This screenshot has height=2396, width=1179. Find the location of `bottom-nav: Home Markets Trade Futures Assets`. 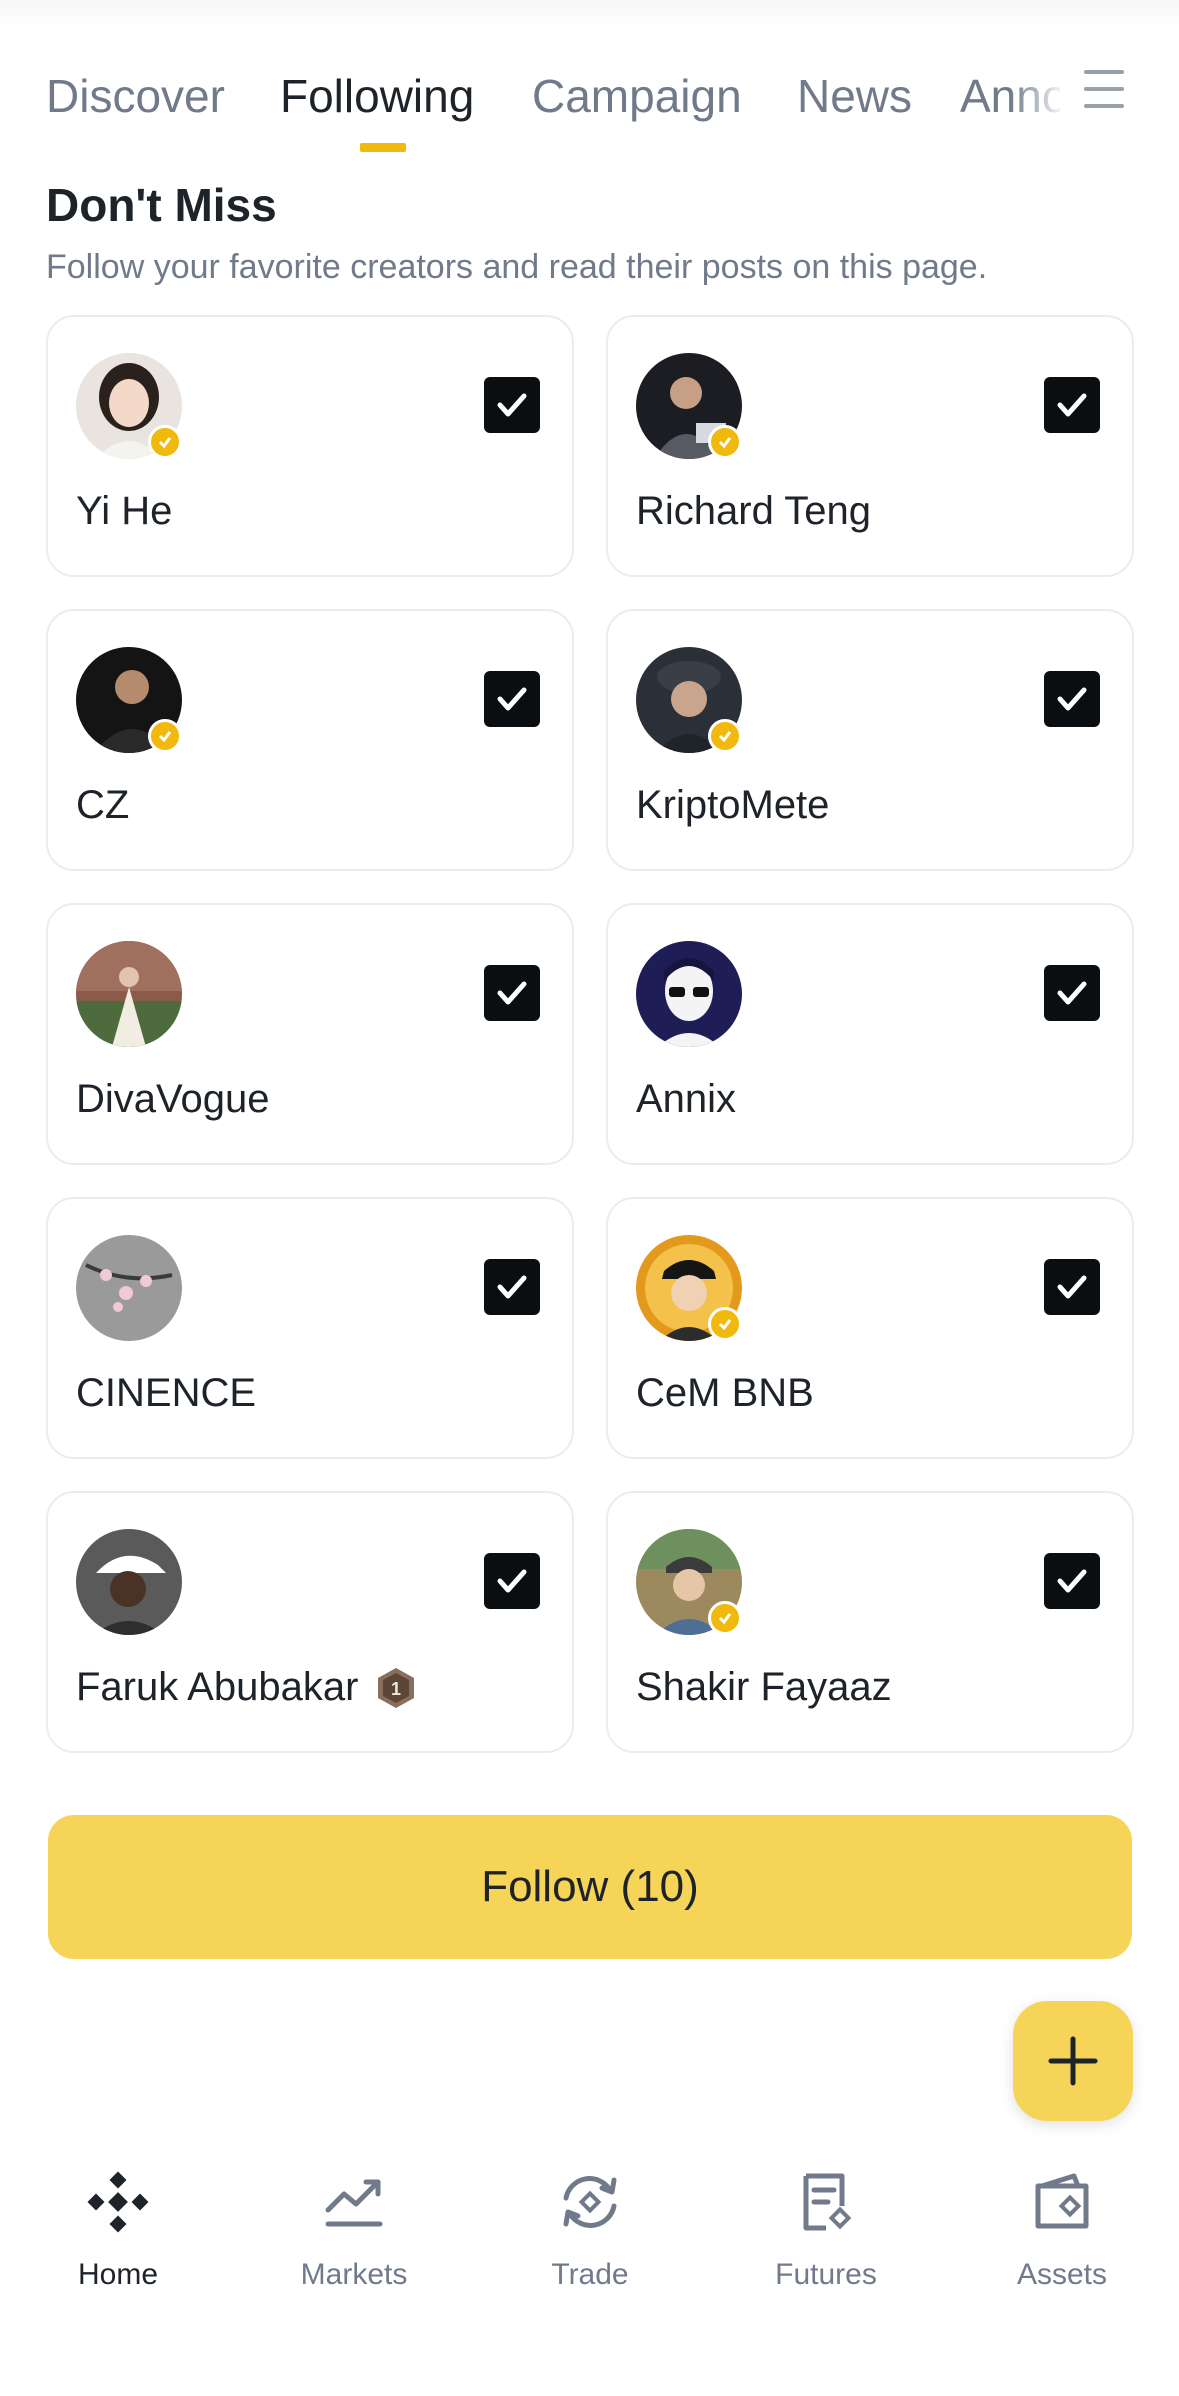

bottom-nav: Home Markets Trade Futures Assets is located at coordinates (589, 2268).